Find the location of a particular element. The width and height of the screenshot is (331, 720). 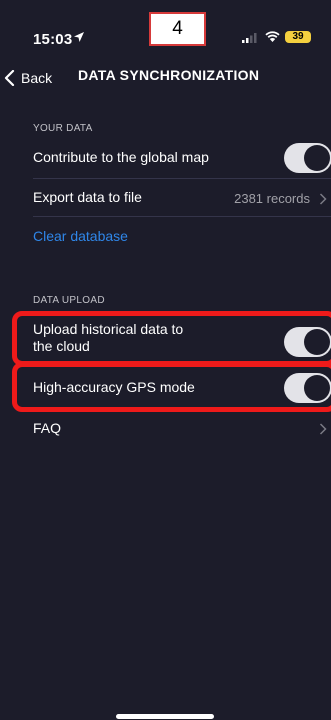

section-header-data-upload: DATA UPLOAD is located at coordinates (69, 300).